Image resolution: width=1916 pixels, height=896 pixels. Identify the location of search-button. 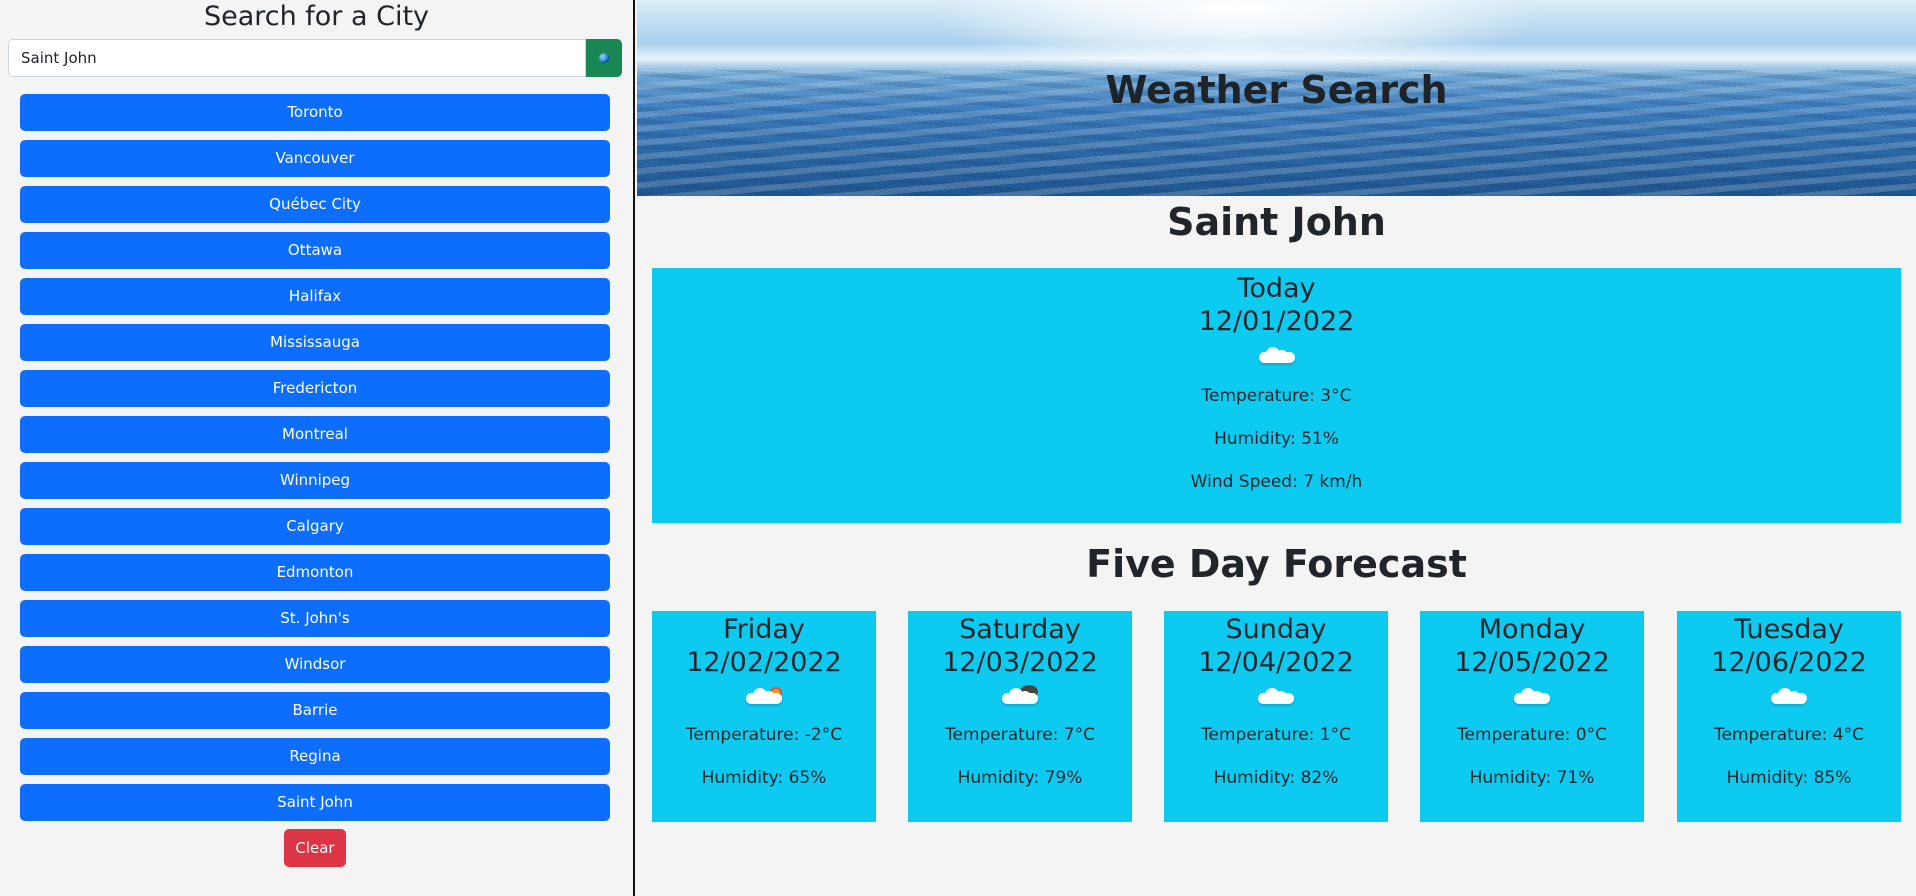
(604, 58).